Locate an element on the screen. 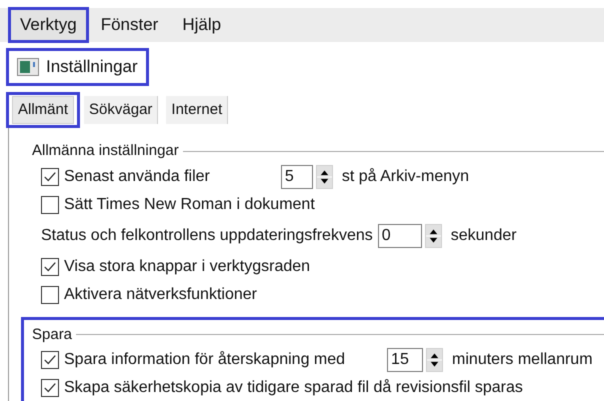 The width and height of the screenshot is (604, 401). menu-item: Hjälp is located at coordinates (202, 25).